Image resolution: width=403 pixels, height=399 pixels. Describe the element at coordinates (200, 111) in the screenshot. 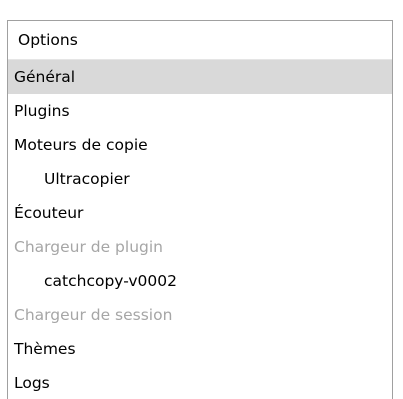

I see `tree-item-plugins: Plugins` at that location.